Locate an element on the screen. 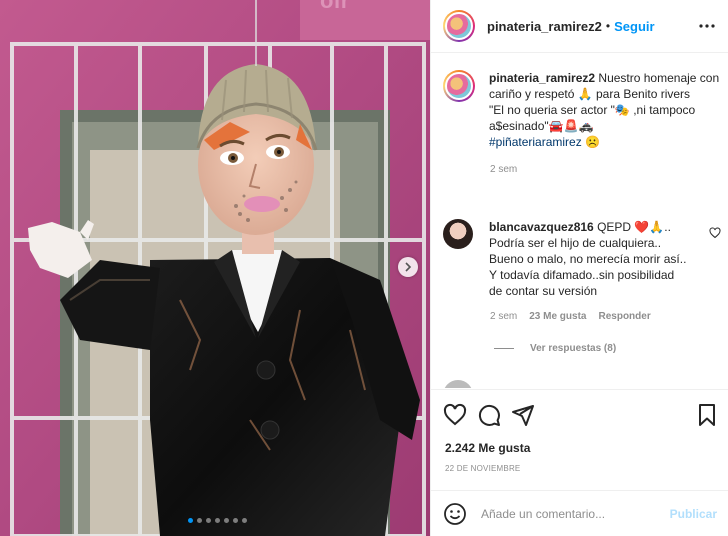 This screenshot has width=728, height=536. carousel-dots is located at coordinates (217, 520).